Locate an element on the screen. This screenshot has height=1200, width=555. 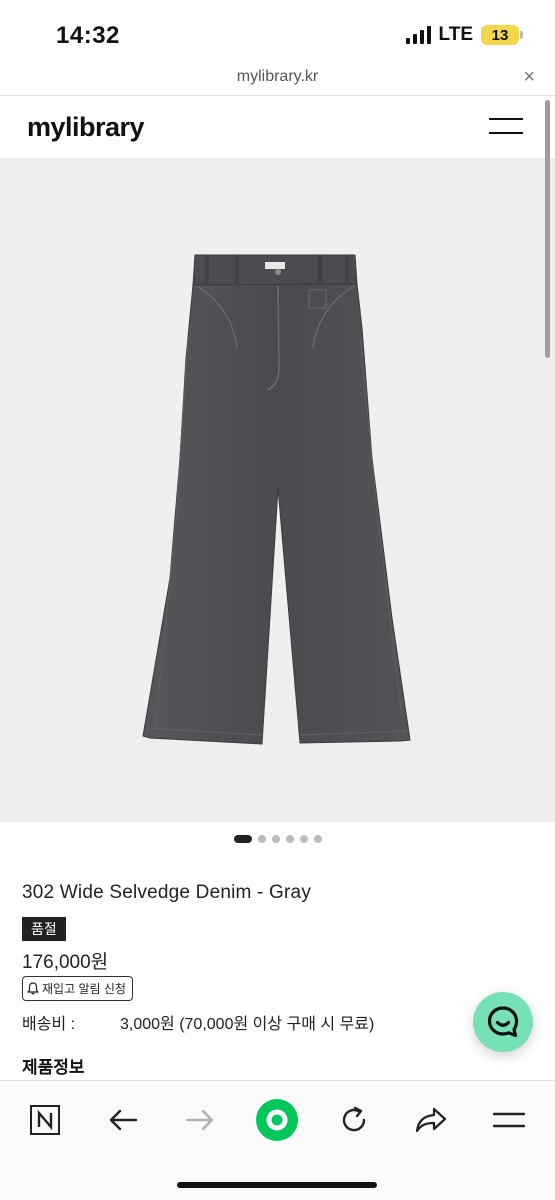
soldout-badge: 품절 is located at coordinates (44, 929).